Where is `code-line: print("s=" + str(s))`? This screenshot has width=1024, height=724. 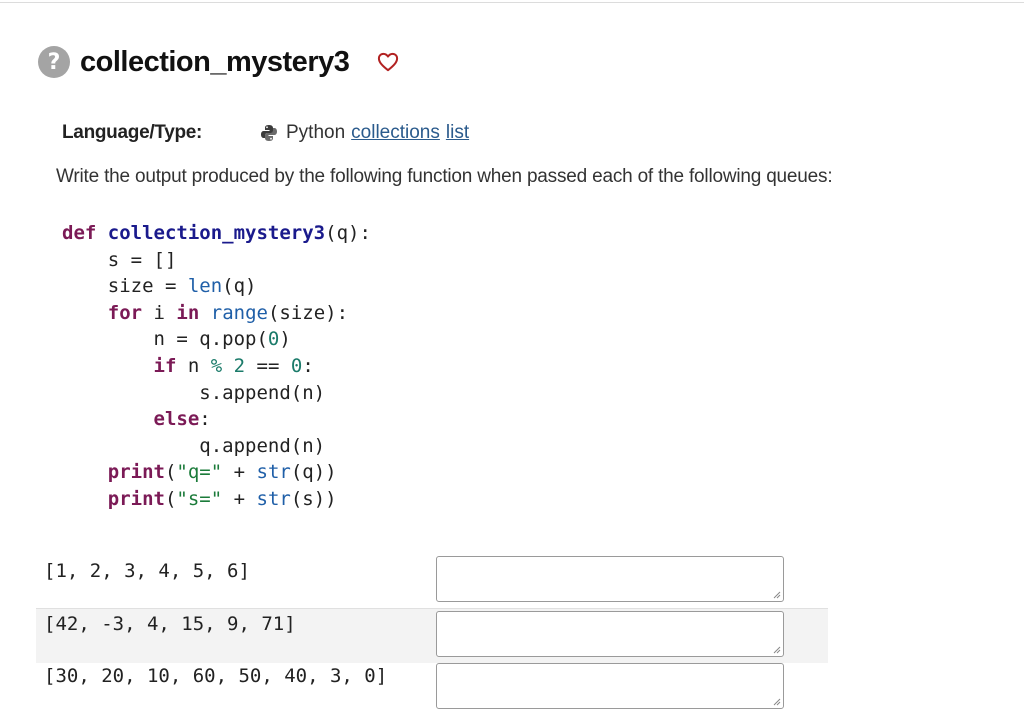
code-line: print("s=" + str(s)) is located at coordinates (222, 498).